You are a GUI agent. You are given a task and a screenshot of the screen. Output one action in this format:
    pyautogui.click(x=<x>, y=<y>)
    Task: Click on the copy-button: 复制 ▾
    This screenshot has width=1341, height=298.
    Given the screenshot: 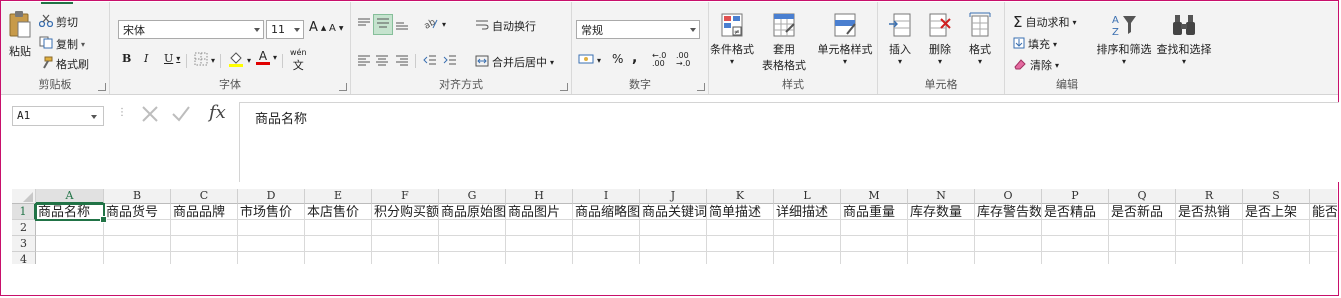 What is the action you would take?
    pyautogui.click(x=62, y=44)
    